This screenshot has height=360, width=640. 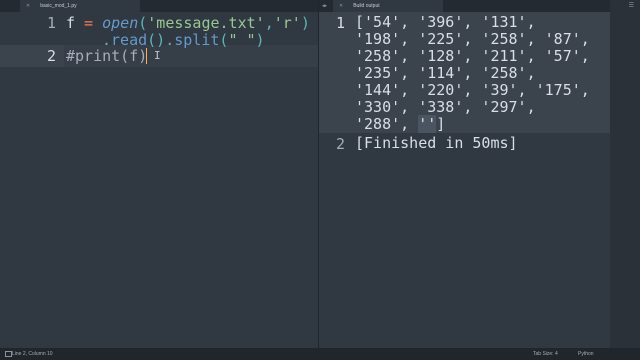 What do you see at coordinates (146, 56) in the screenshot?
I see `text-caret` at bounding box center [146, 56].